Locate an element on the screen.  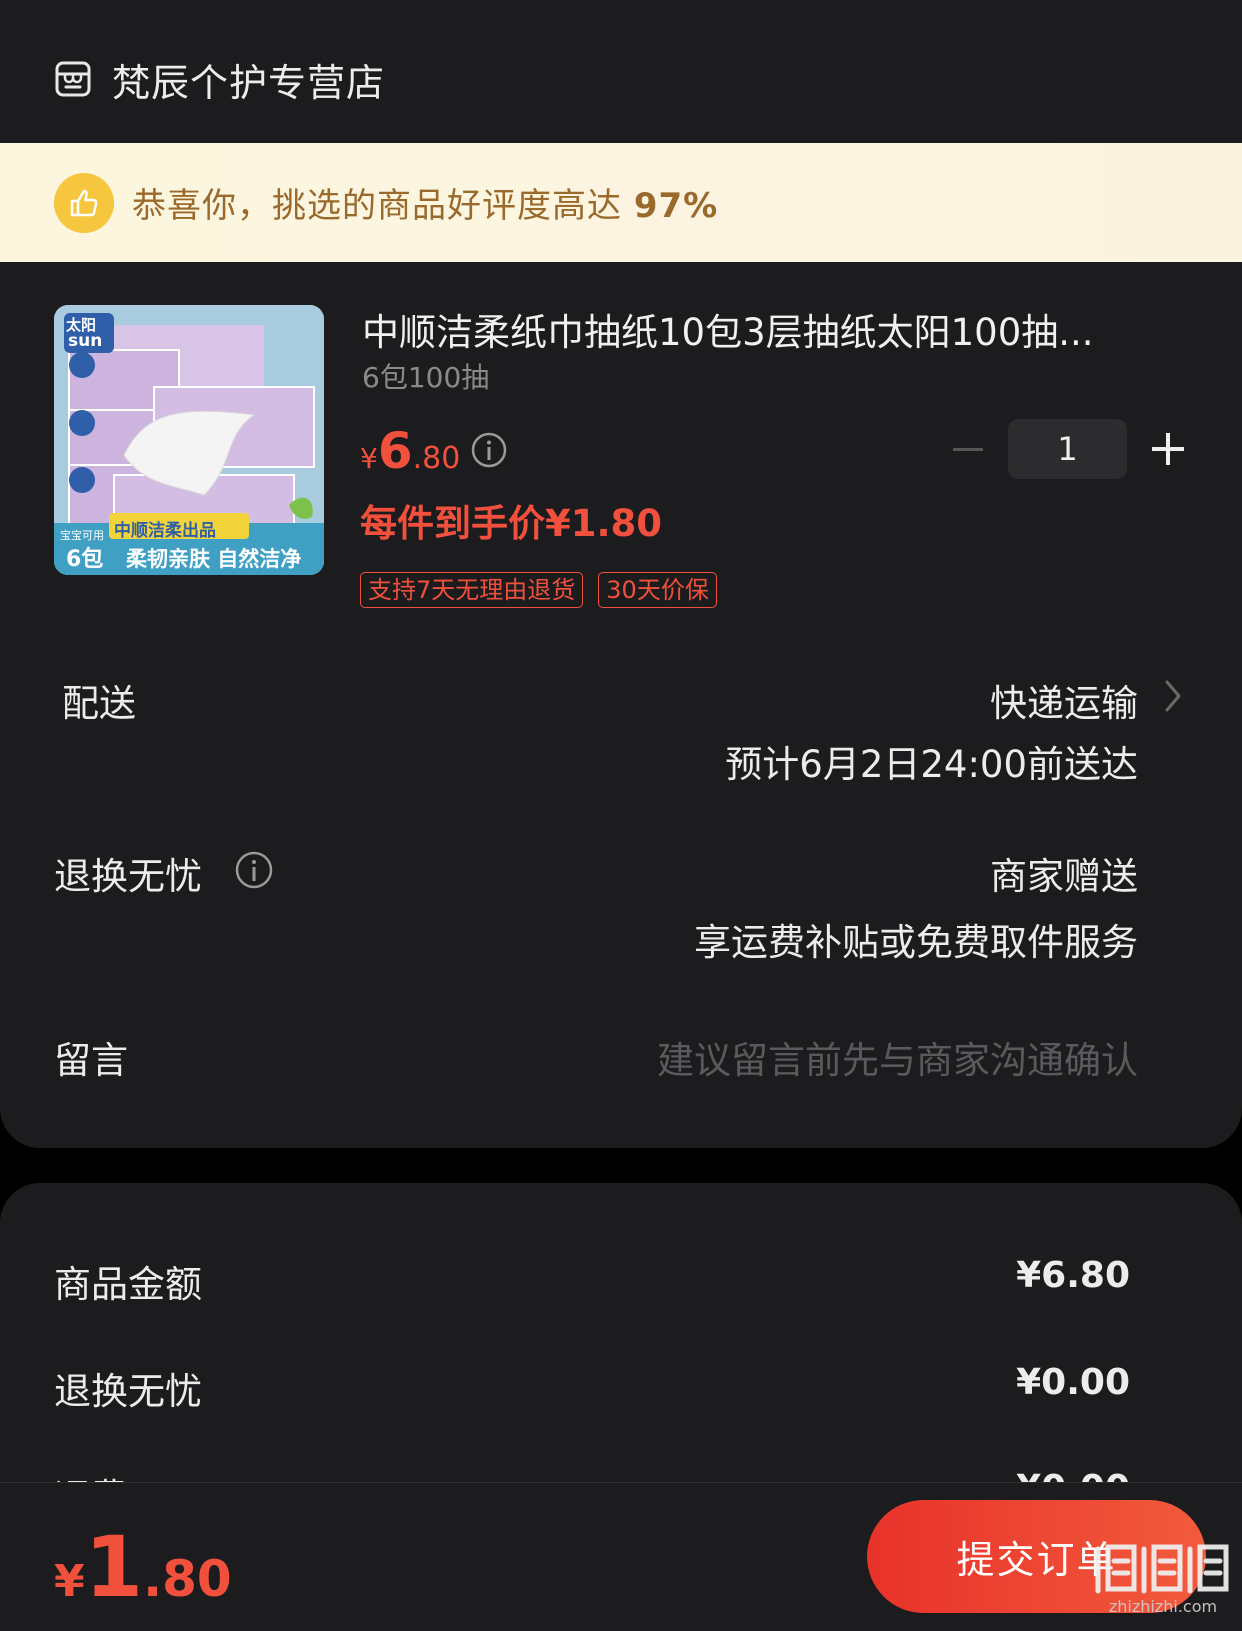
delivery-label: 配送 is located at coordinates (99, 703).